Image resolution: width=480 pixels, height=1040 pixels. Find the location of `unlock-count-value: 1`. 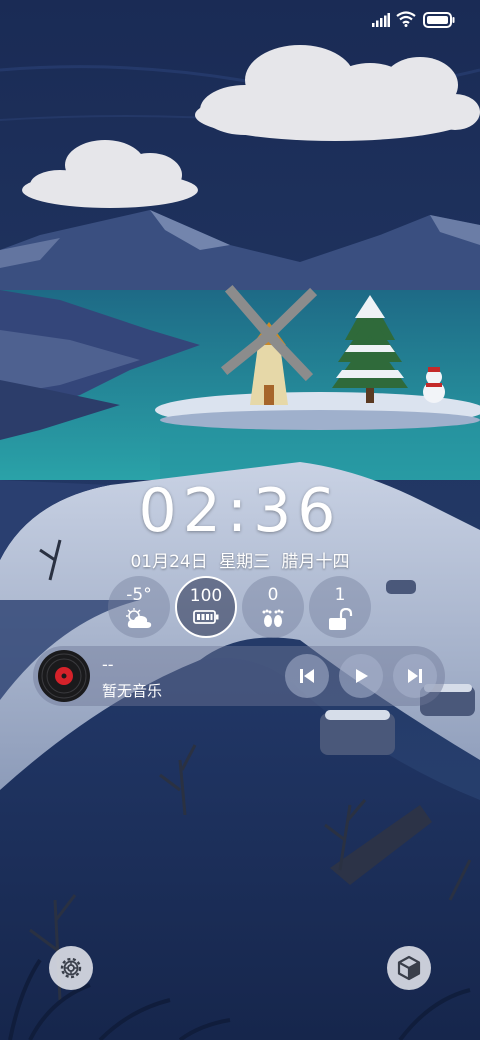

unlock-count-value: 1 is located at coordinates (340, 595).